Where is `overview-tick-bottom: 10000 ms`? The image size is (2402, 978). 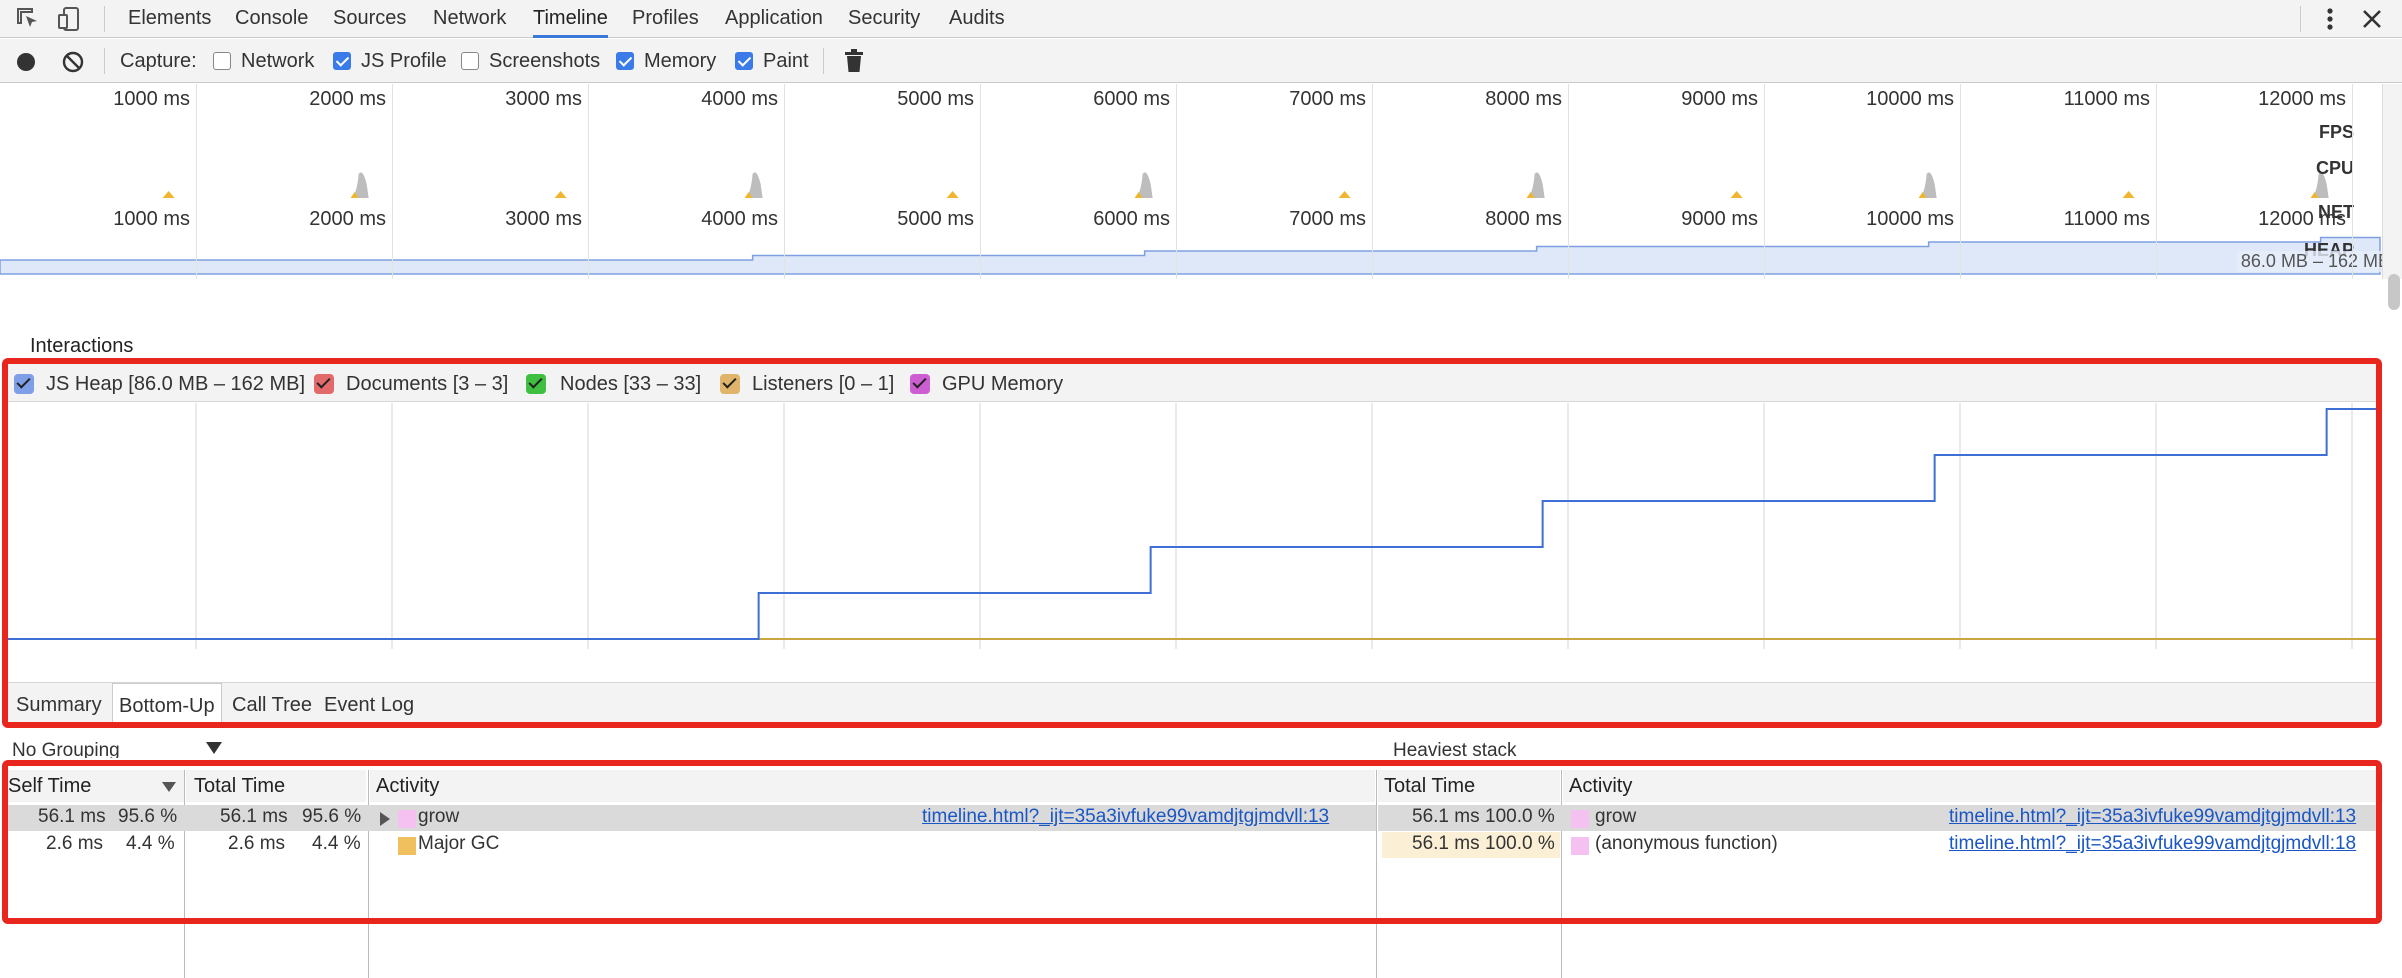 overview-tick-bottom: 10000 ms is located at coordinates (1910, 219).